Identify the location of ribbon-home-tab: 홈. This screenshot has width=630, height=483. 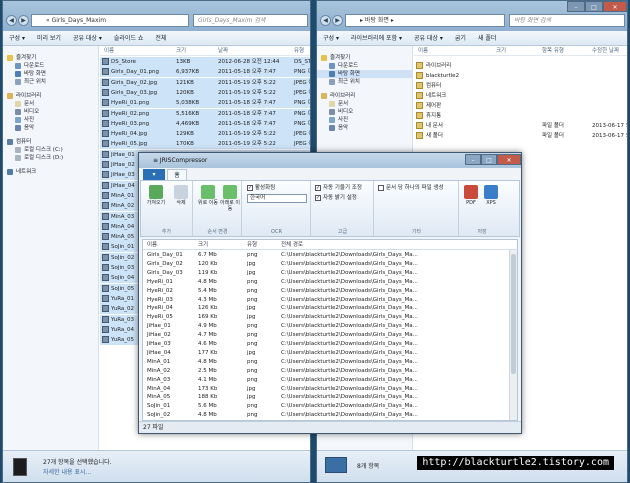
(177, 174).